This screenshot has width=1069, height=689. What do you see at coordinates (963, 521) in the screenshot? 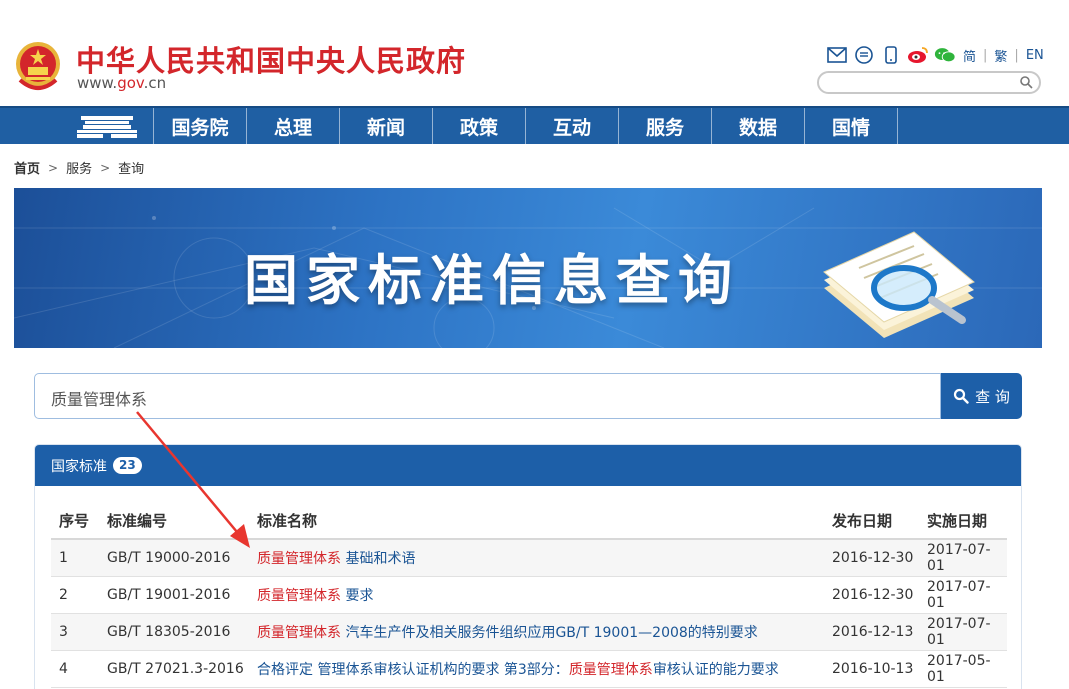
I see `column-header-effective: 实施日期` at bounding box center [963, 521].